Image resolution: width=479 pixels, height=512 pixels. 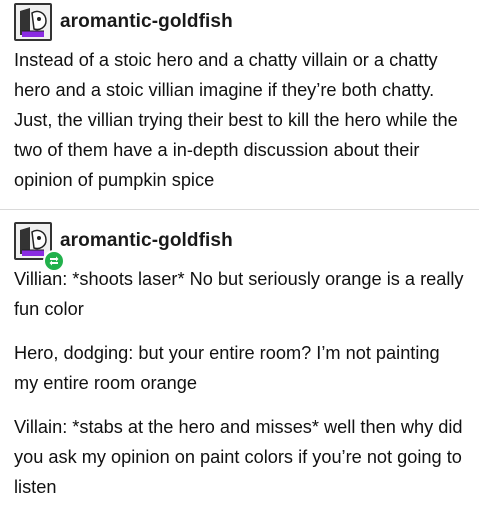 I want to click on post-divider, so click(x=239, y=209).